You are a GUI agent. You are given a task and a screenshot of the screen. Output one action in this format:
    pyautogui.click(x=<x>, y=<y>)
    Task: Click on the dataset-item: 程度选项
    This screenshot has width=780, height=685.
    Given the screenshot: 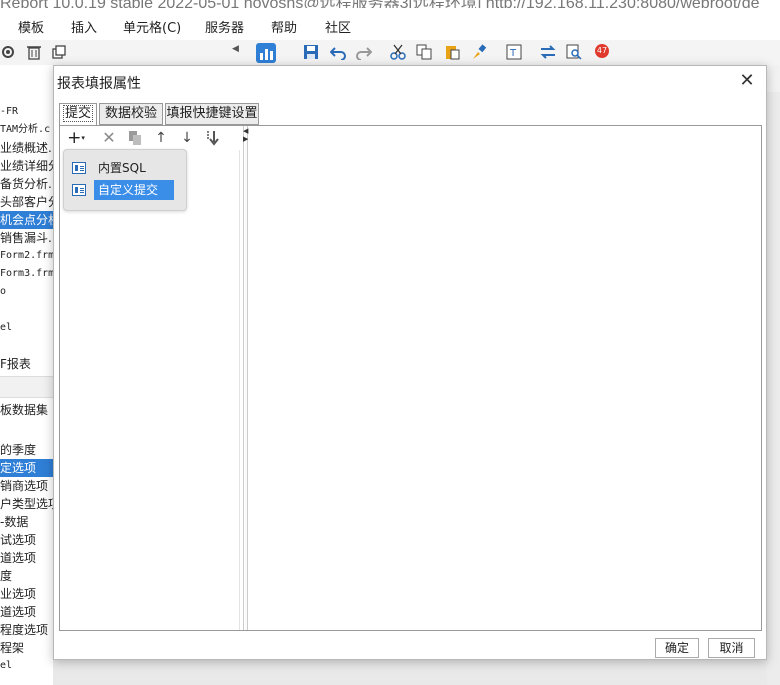 What is the action you would take?
    pyautogui.click(x=24, y=630)
    